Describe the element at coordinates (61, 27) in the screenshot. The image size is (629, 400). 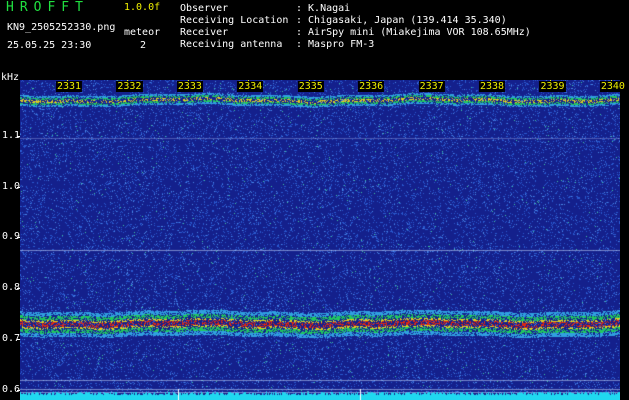
I see `filename-label: KN9_2505252330.png` at that location.